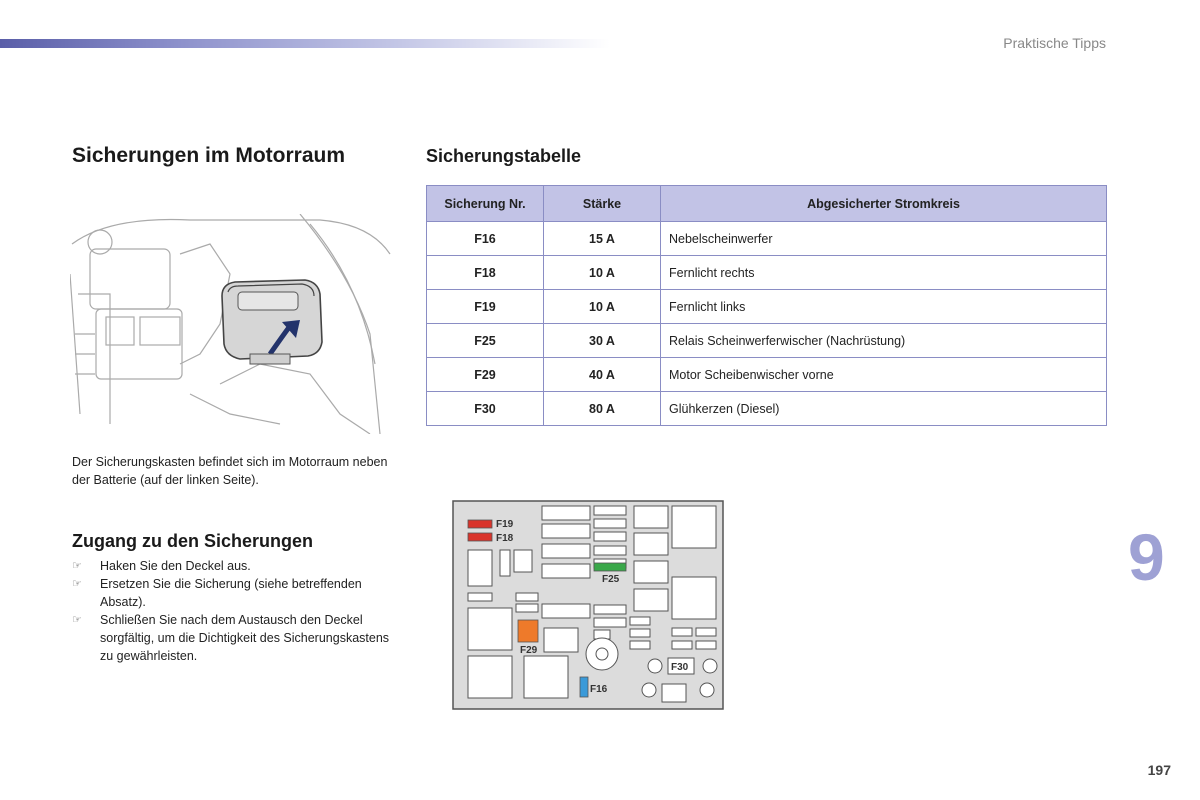 The height and width of the screenshot is (800, 1200). What do you see at coordinates (602, 408) in the screenshot?
I see `cell-rating: 80 A` at bounding box center [602, 408].